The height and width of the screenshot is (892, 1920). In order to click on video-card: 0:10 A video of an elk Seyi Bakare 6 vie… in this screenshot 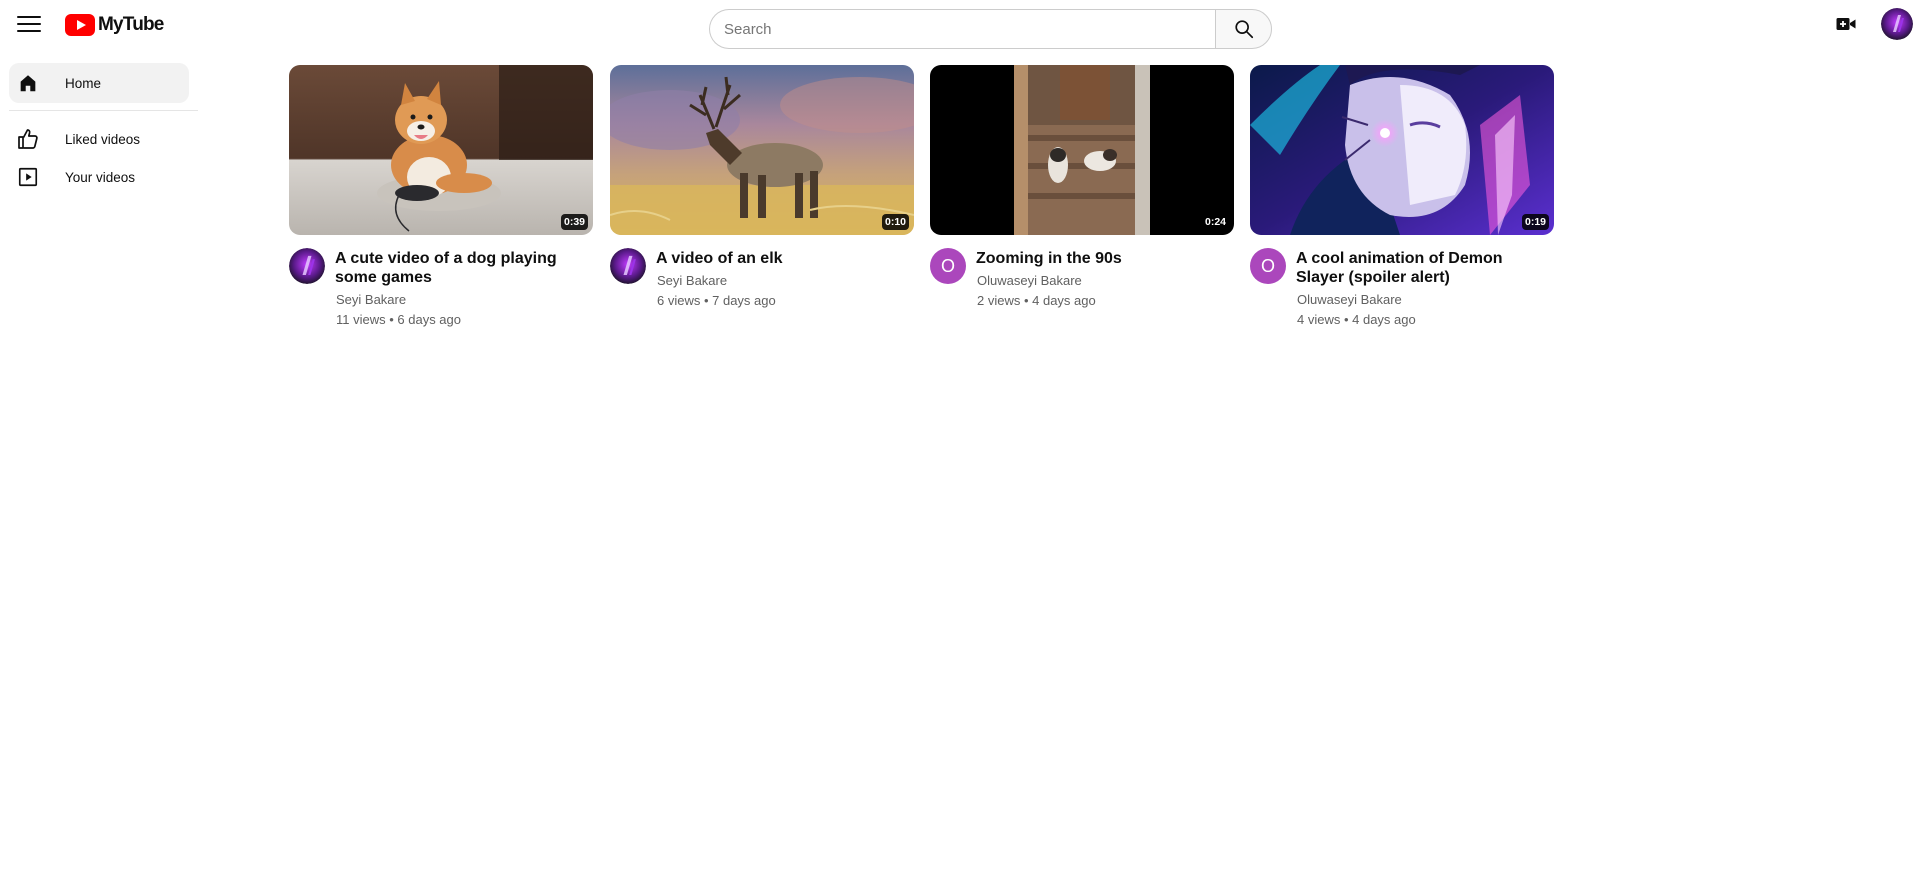, I will do `click(762, 200)`.